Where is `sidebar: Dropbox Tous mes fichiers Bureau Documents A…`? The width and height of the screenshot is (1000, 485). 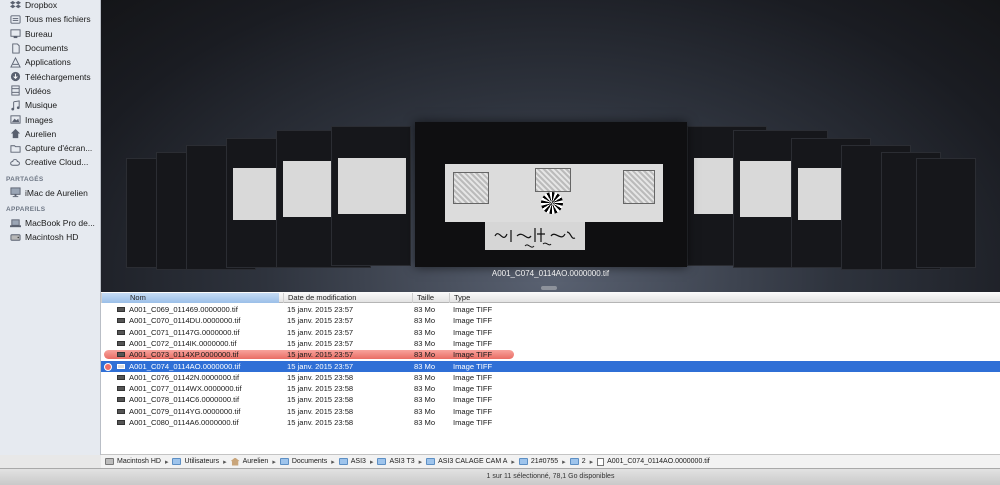 sidebar: Dropbox Tous mes fichiers Bureau Documents A… is located at coordinates (50, 227).